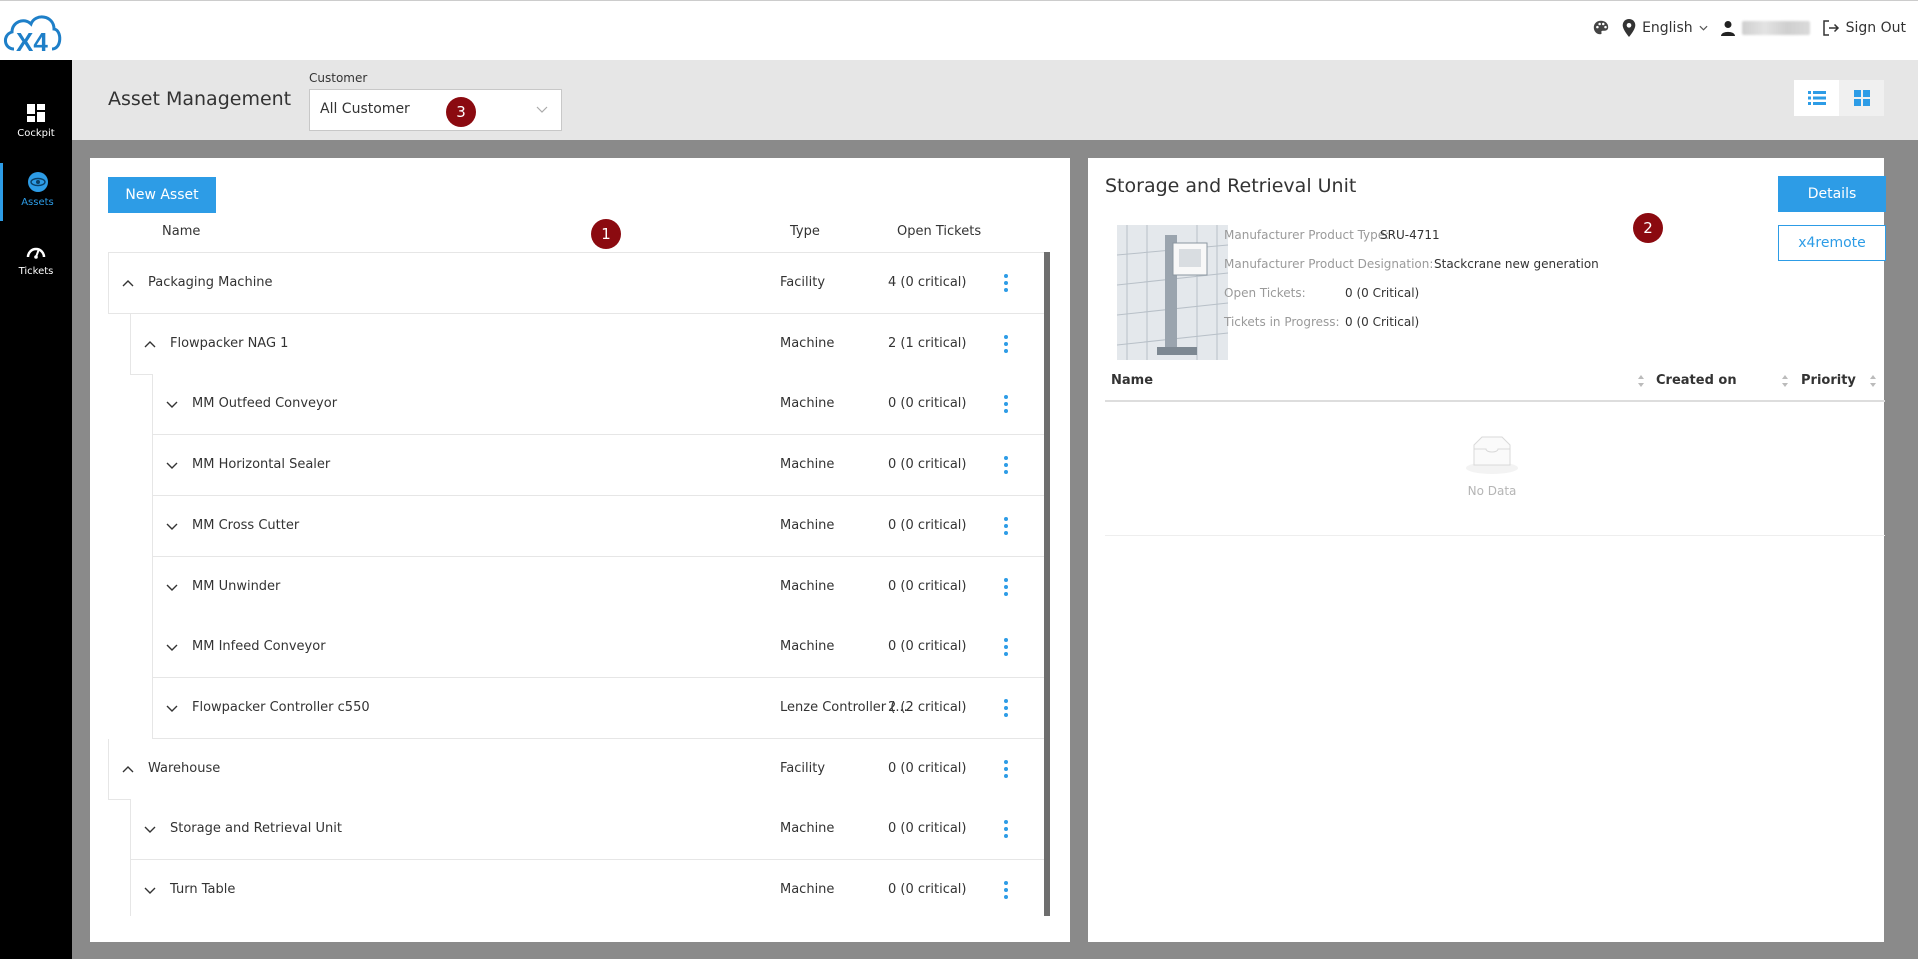  I want to click on assets-icon, so click(37, 182).